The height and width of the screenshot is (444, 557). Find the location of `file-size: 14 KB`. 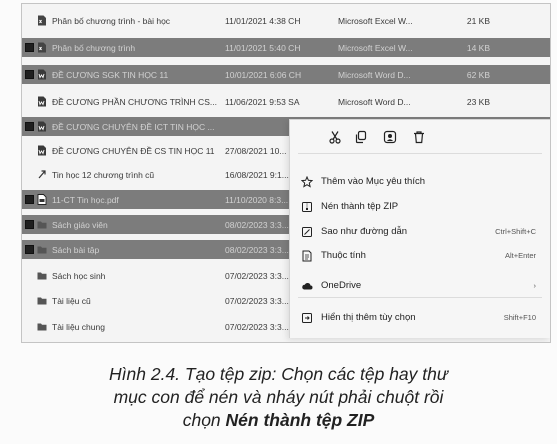

file-size: 14 KB is located at coordinates (478, 47).